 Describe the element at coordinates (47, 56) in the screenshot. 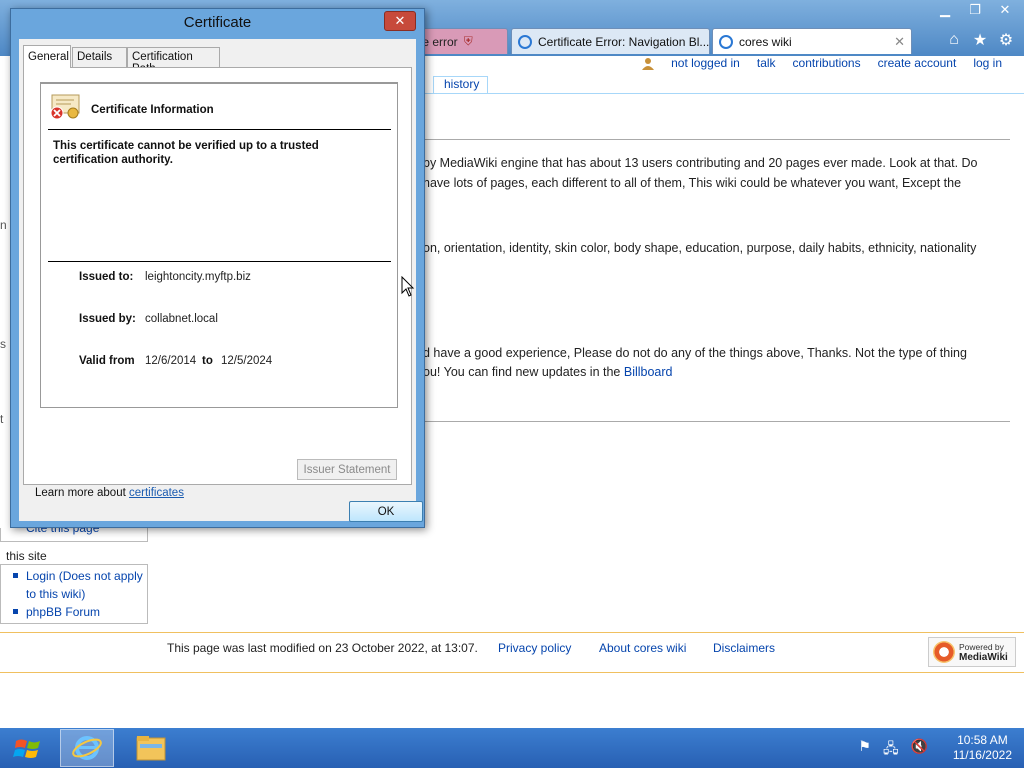

I see `tab-general: General` at that location.